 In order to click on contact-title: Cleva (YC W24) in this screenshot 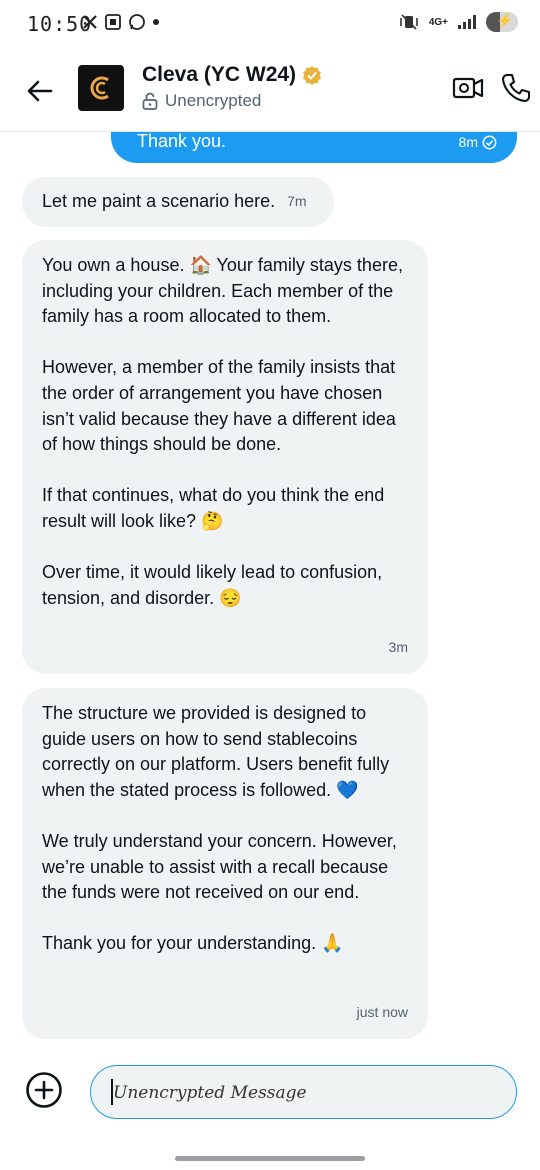, I will do `click(232, 75)`.